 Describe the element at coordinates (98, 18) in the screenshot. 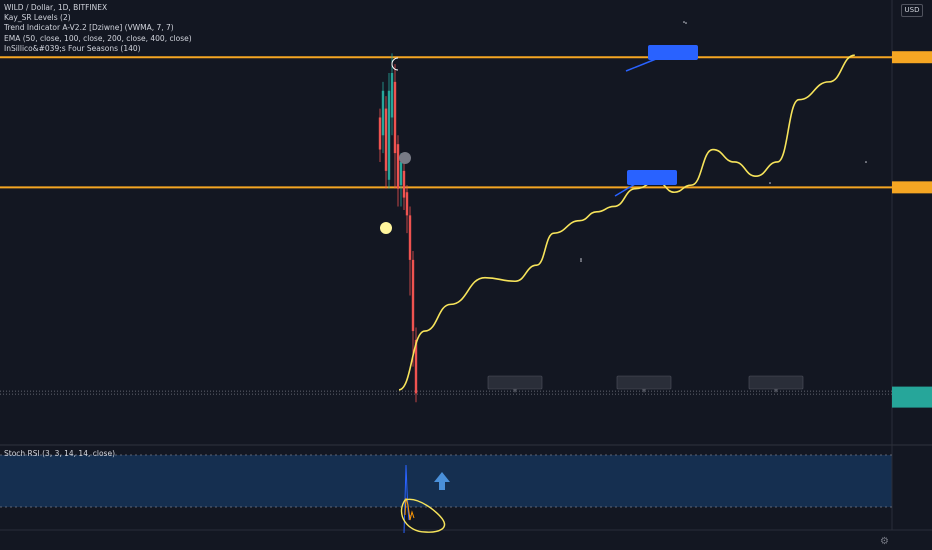

I see `indicator-kay-sr: Kay_SR Levels (2)` at that location.